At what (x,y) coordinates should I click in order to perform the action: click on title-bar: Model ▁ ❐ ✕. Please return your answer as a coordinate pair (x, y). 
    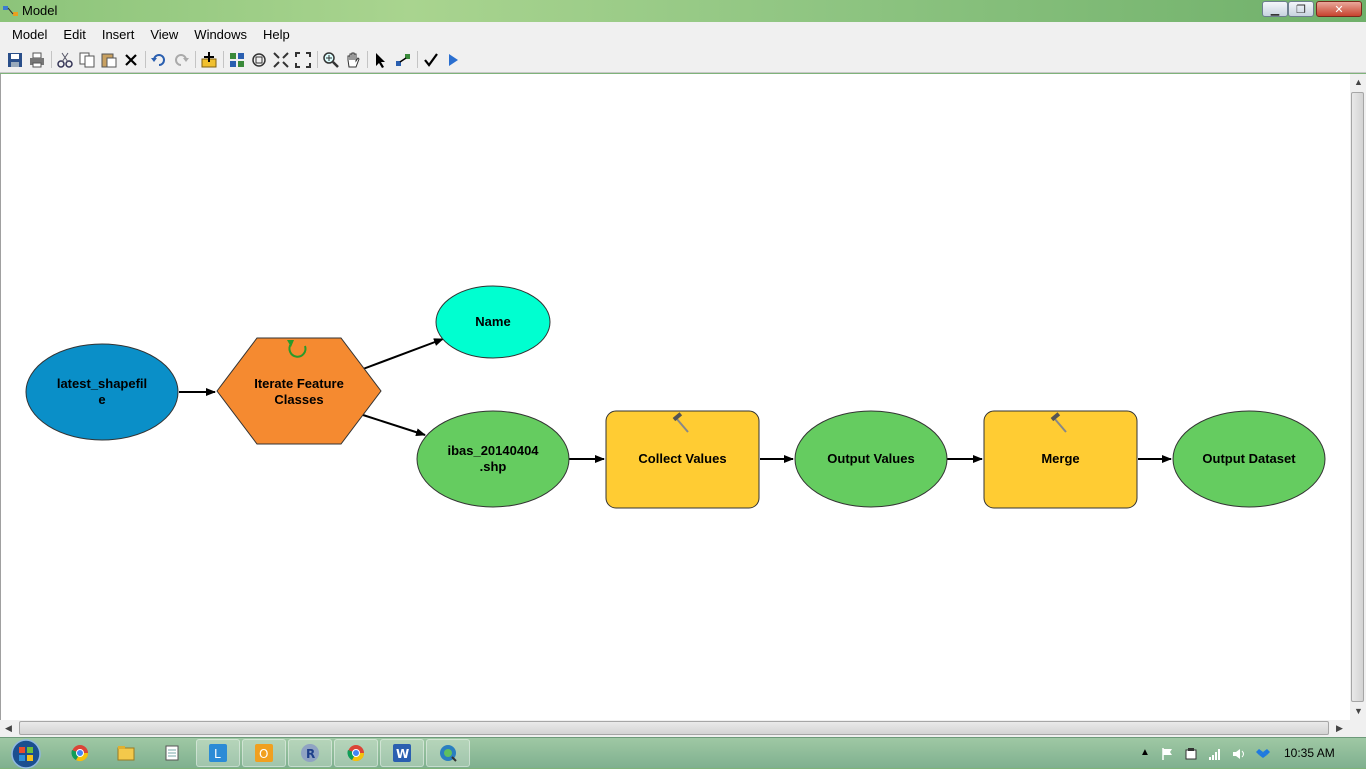
    Looking at the image, I should click on (683, 11).